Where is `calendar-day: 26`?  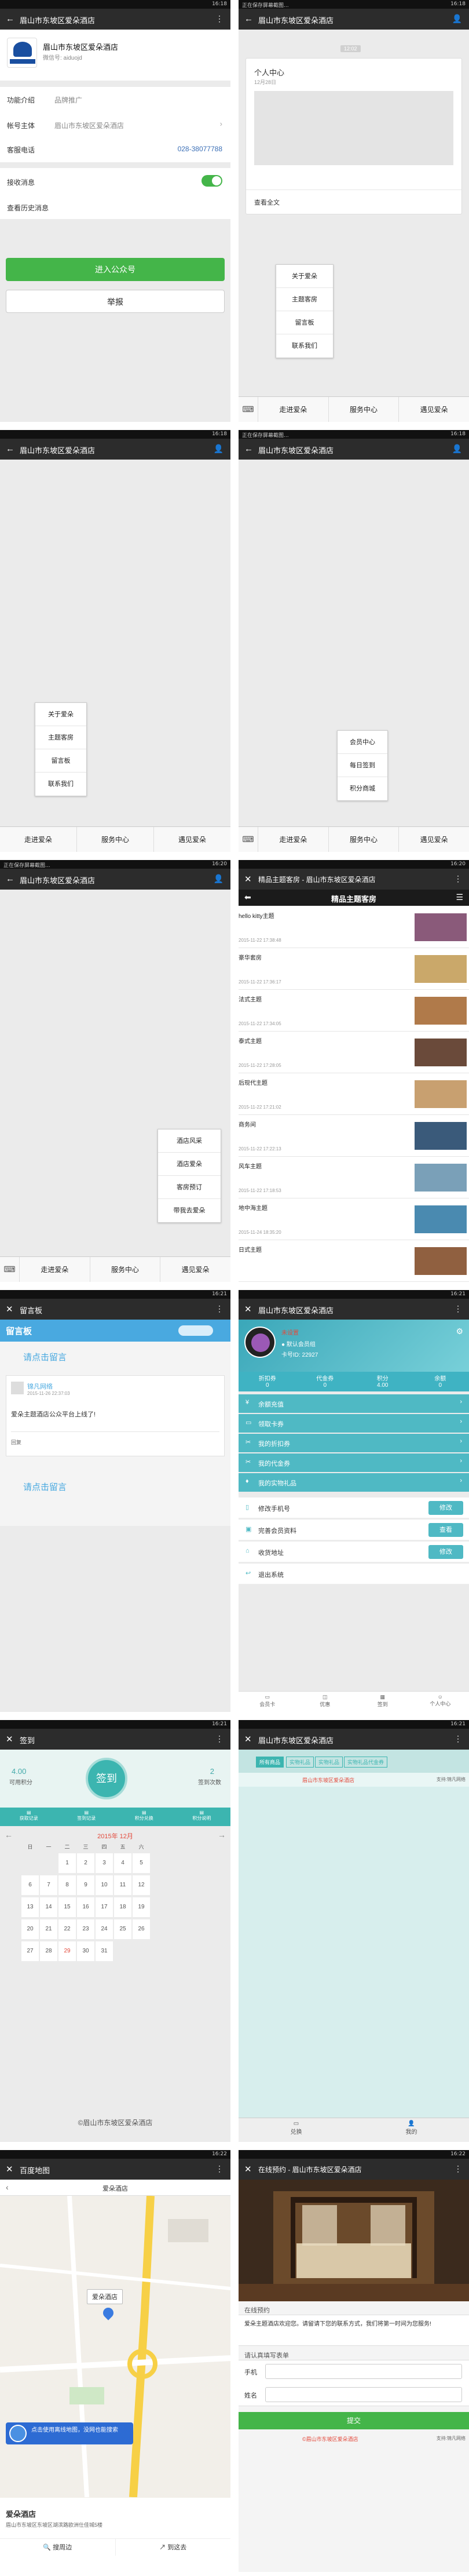 calendar-day: 26 is located at coordinates (141, 1929).